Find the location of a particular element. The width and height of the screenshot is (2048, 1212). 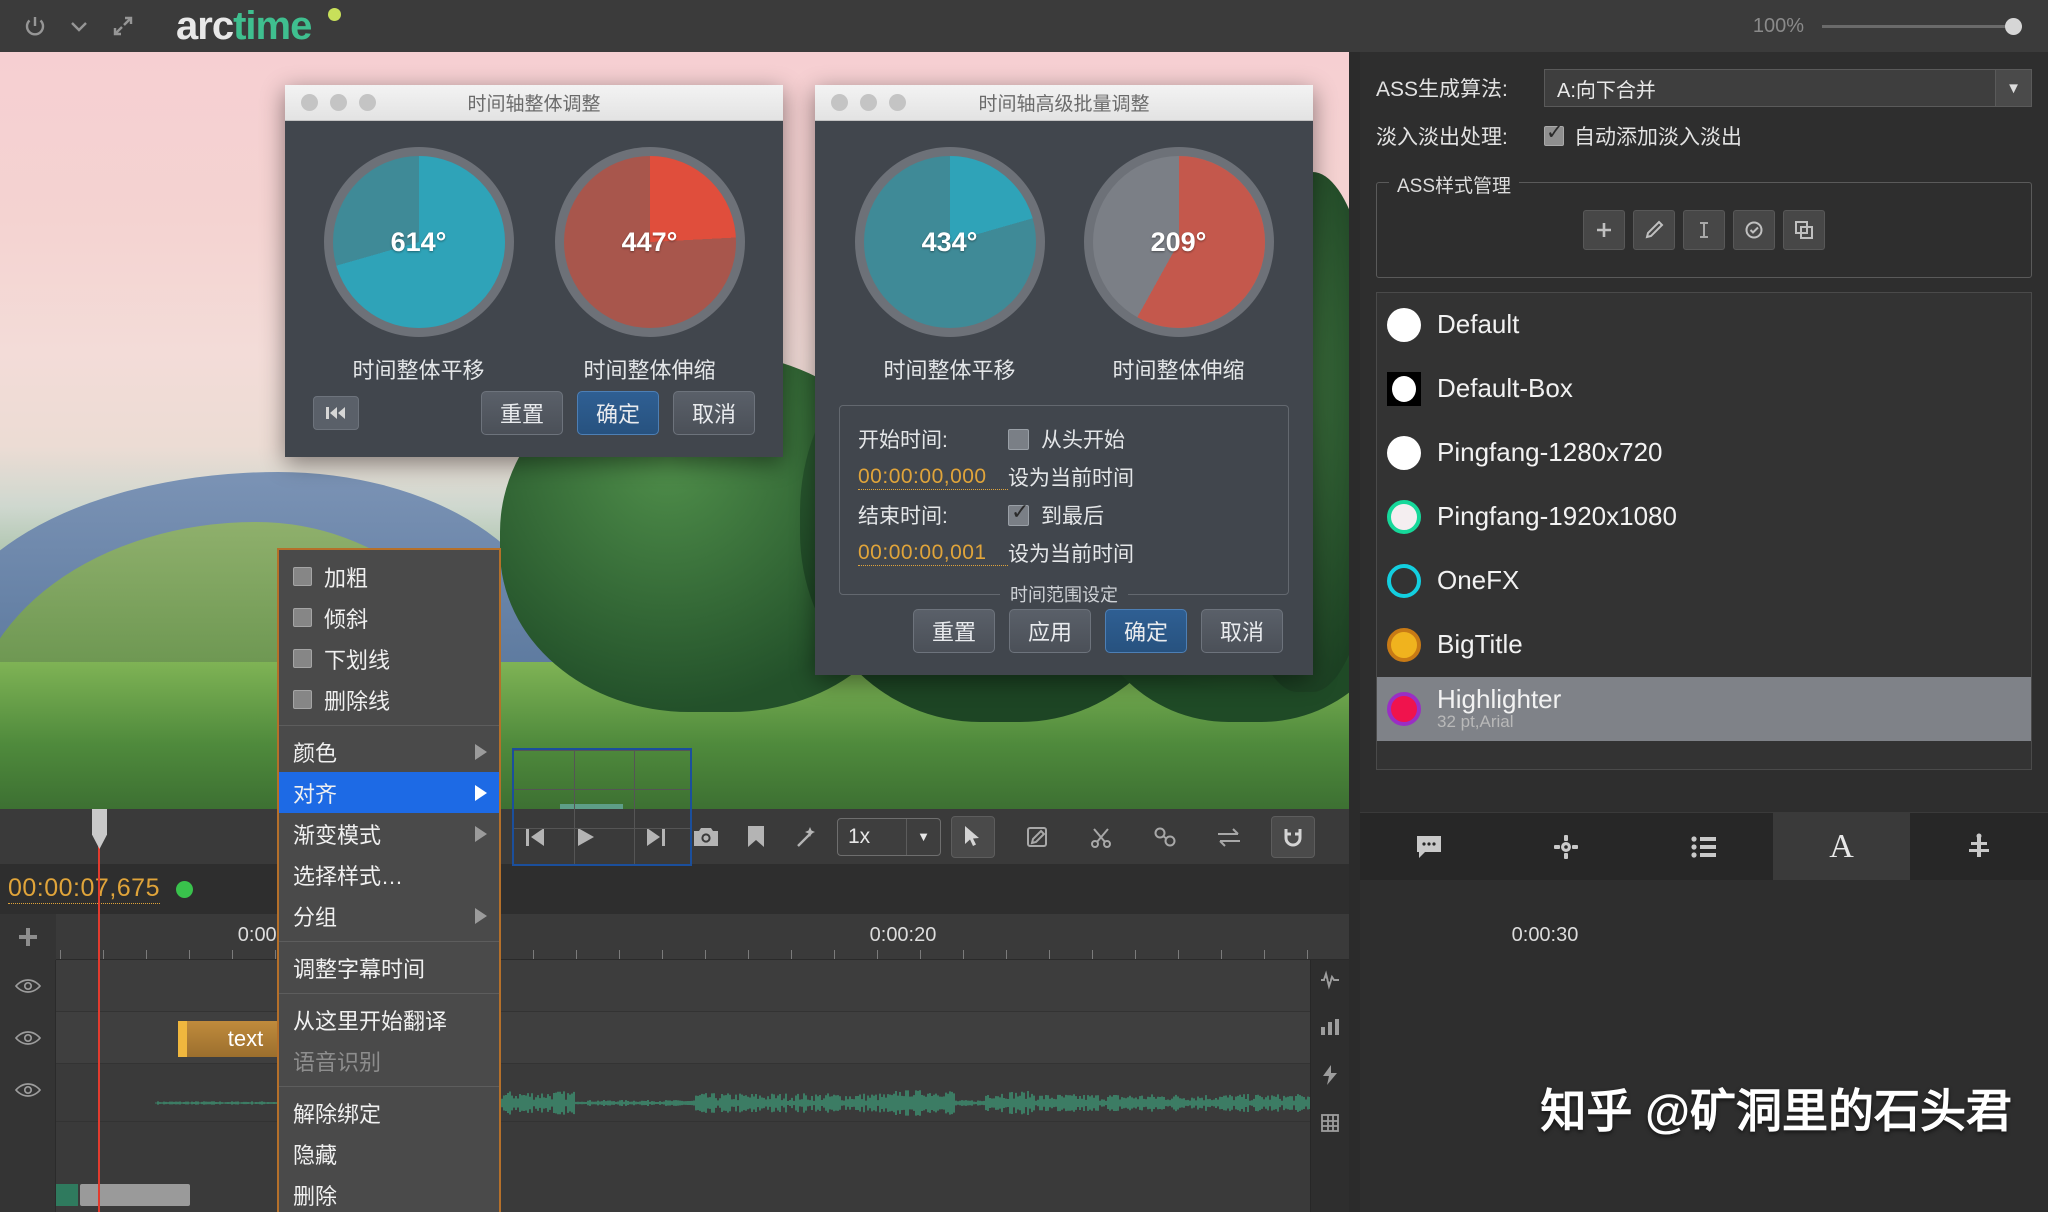

menu-item-strikethrough: 删除线 is located at coordinates (389, 699).